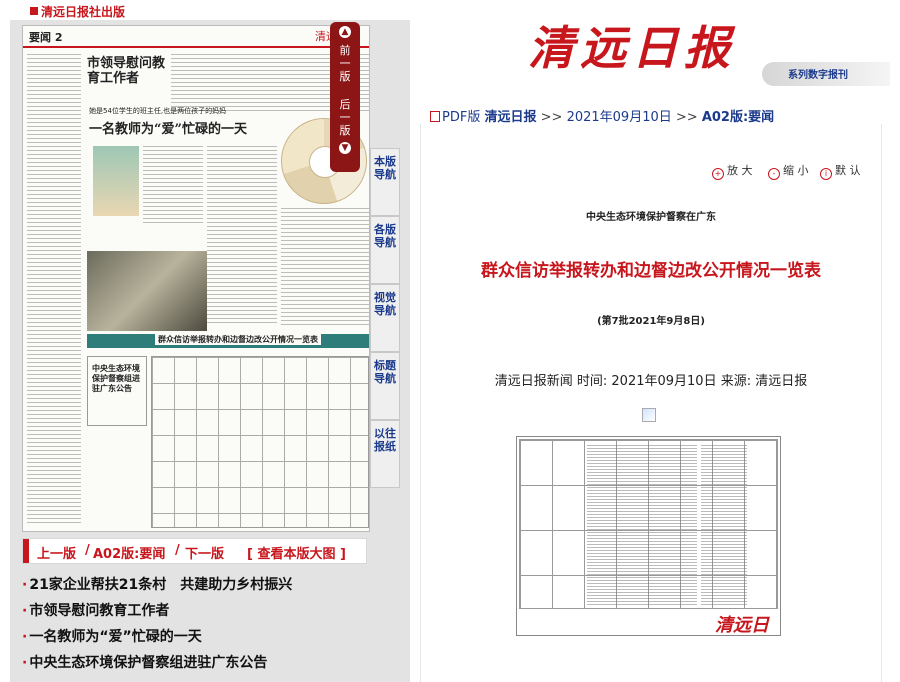 The height and width of the screenshot is (682, 900). I want to click on list-item: · 中央生态环境保护督察组进驻广东公告, so click(207, 663).